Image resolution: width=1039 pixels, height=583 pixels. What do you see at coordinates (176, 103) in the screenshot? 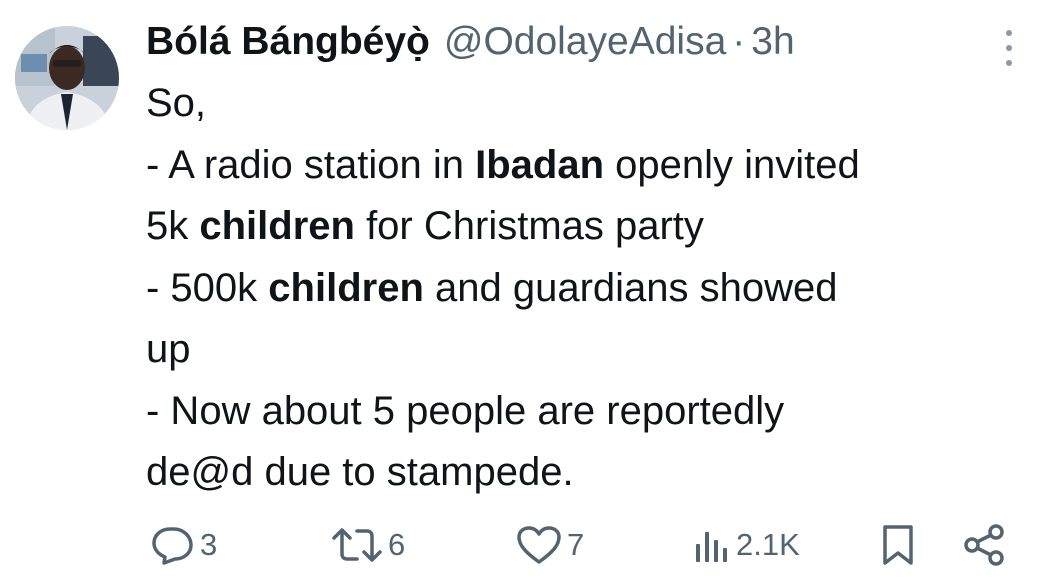
I see `tweet-text-segment: So,` at bounding box center [176, 103].